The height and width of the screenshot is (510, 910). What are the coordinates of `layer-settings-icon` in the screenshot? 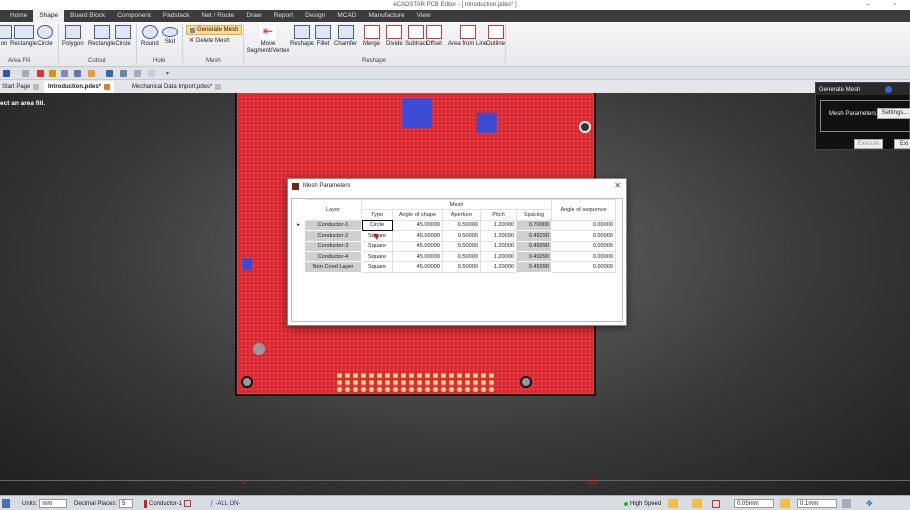 It's located at (188, 503).